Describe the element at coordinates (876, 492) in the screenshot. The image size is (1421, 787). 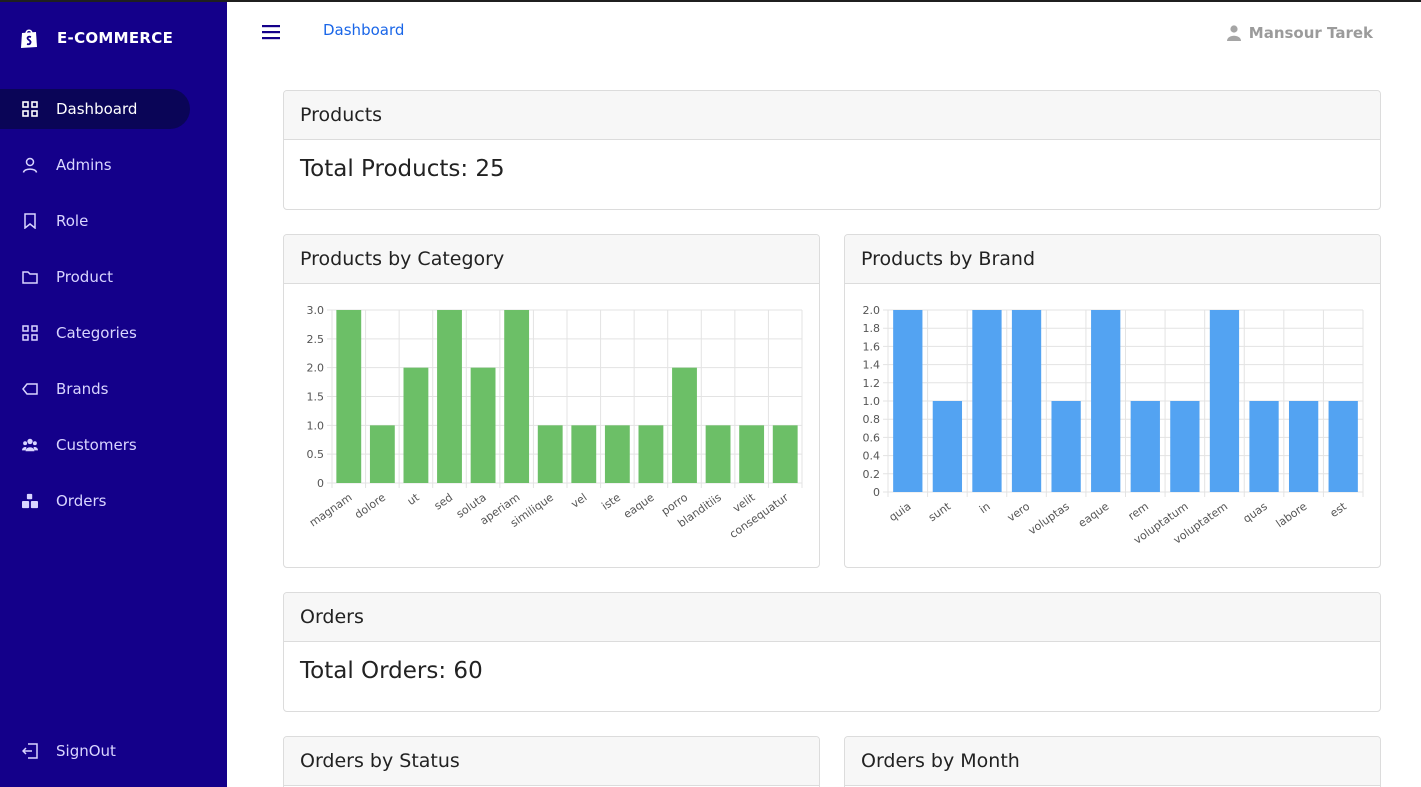
I see `y-tick-label: 0` at that location.